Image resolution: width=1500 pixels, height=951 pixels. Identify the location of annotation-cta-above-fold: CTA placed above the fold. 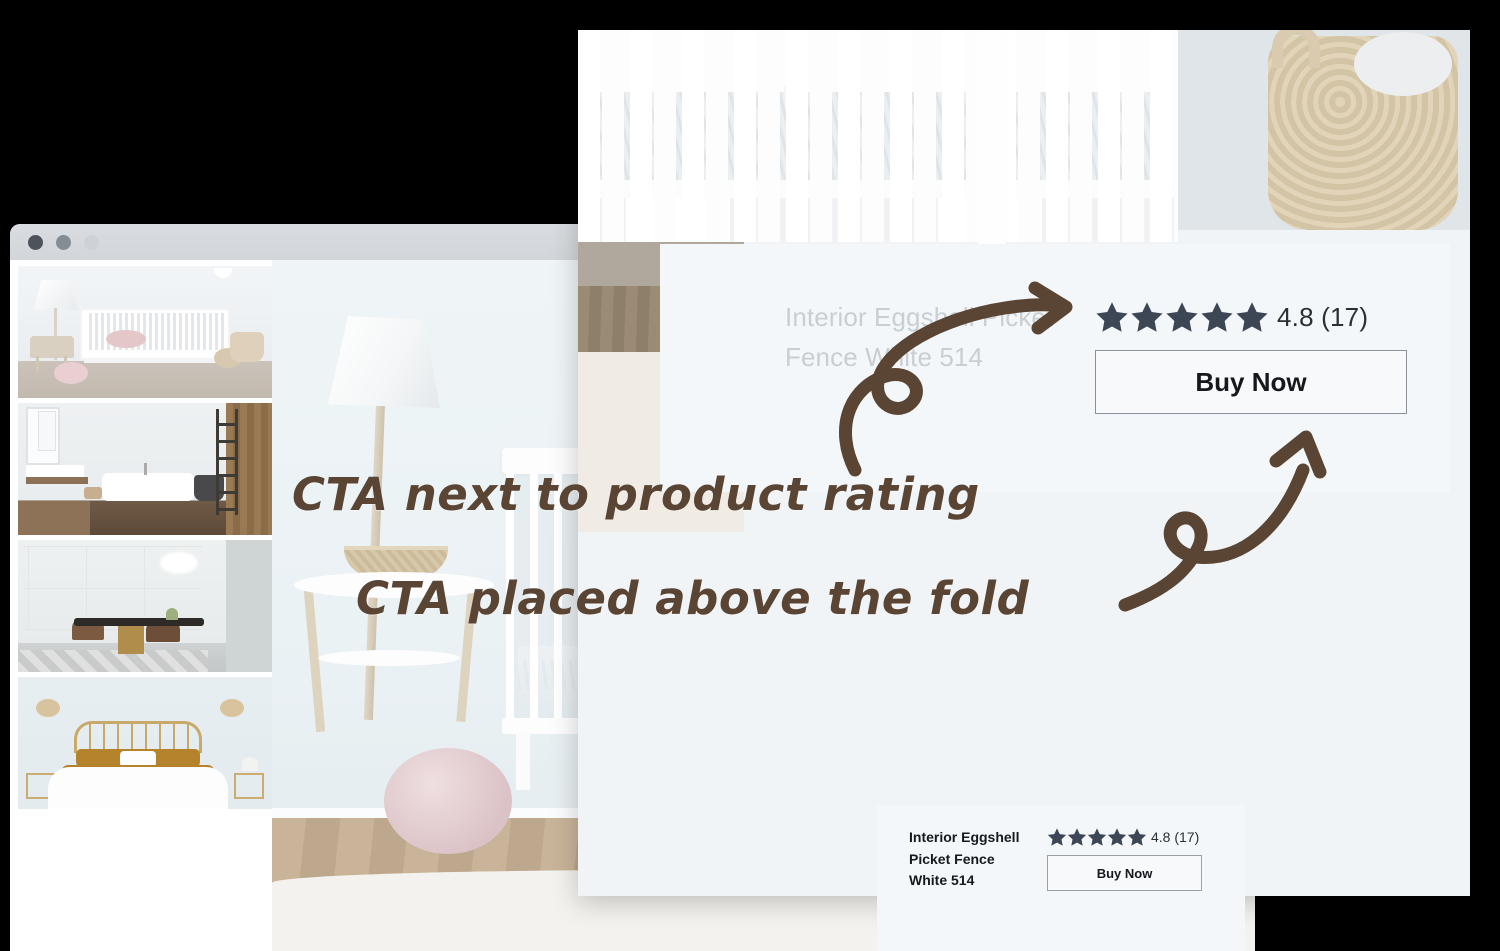
(693, 598).